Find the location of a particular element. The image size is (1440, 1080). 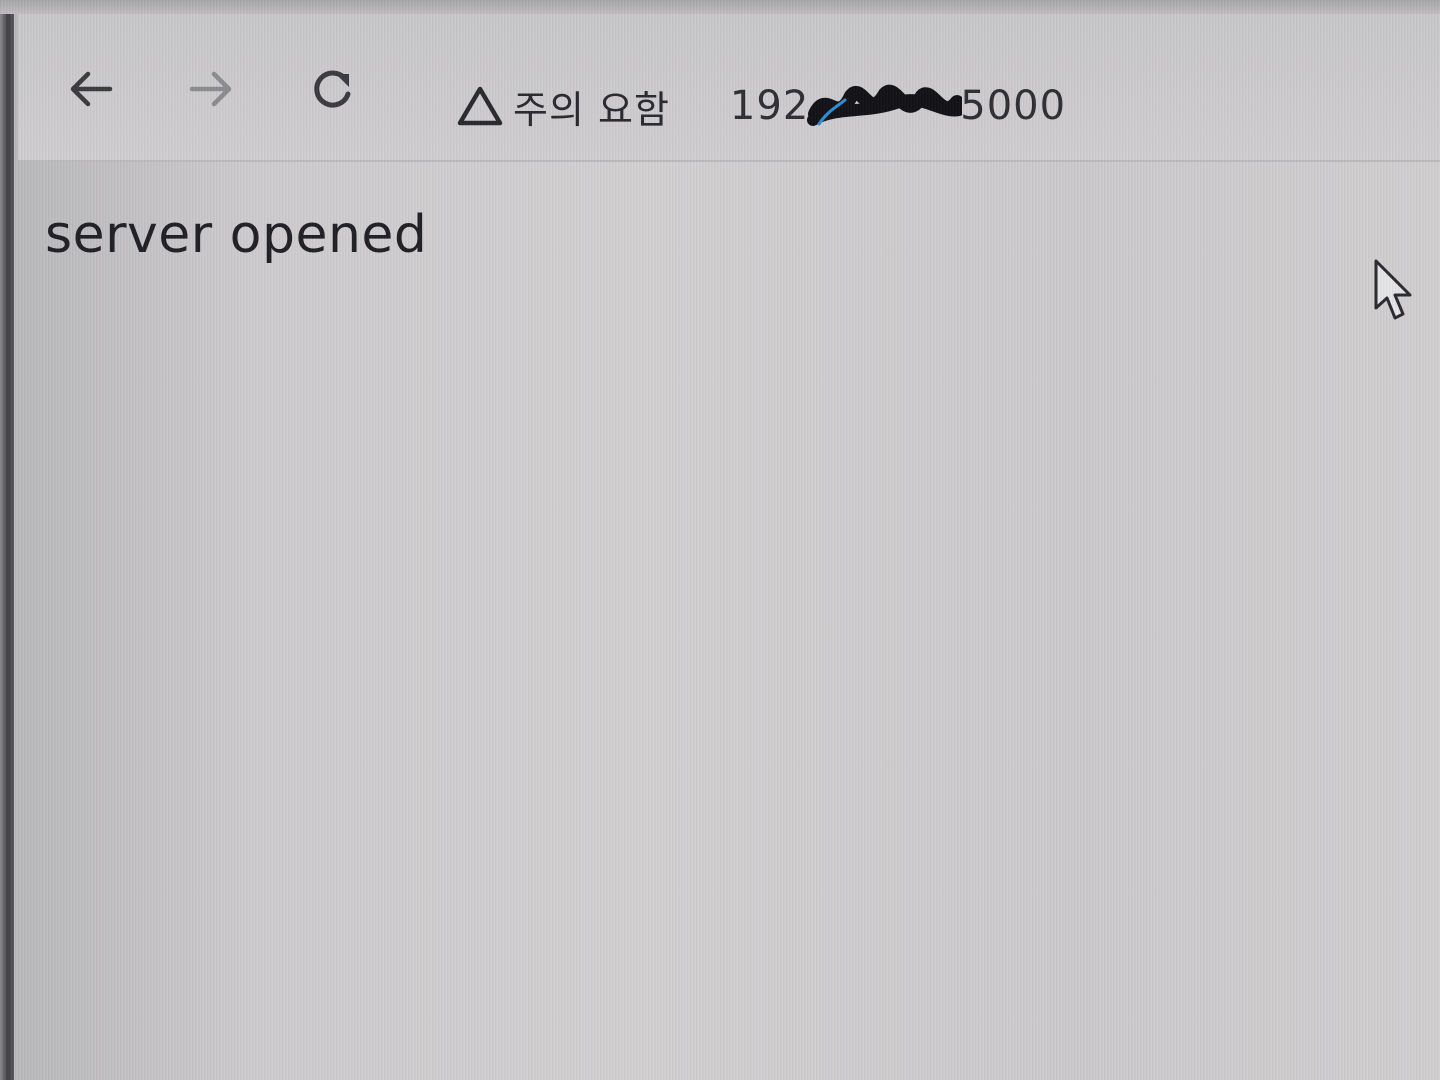

mouse-cursor-icon is located at coordinates (1396, 293).